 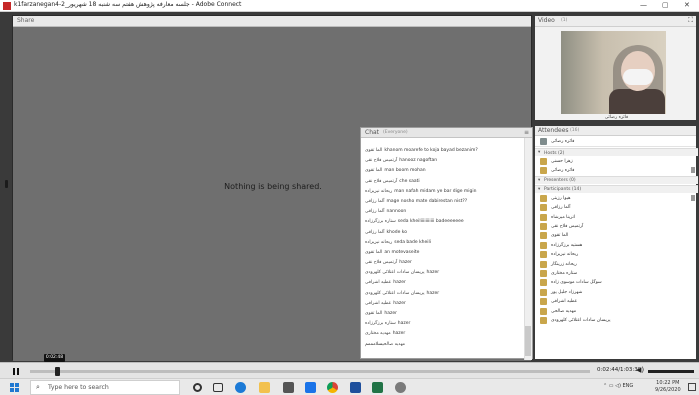 What do you see at coordinates (443, 334) in the screenshot?
I see `chat-message: مهدیه مختاری hazer` at bounding box center [443, 334].